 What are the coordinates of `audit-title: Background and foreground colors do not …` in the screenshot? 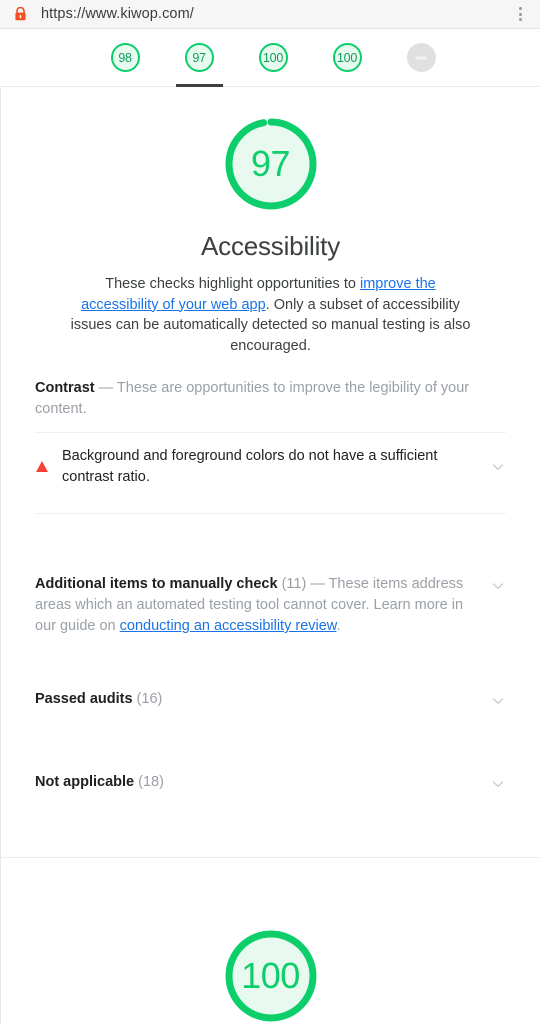 It's located at (250, 466).